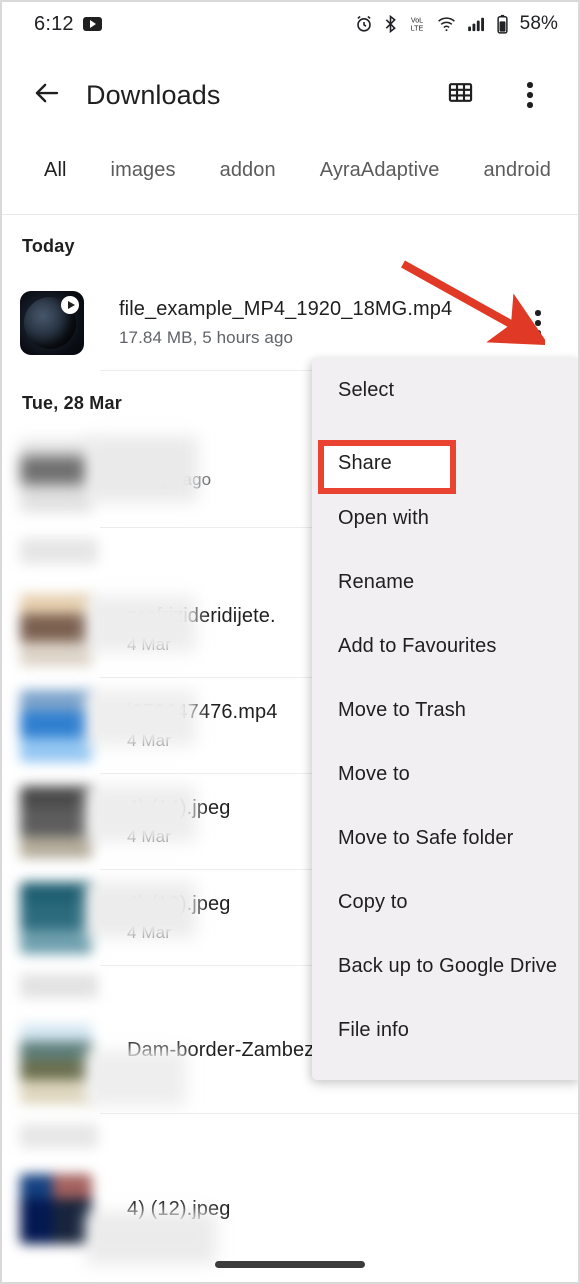 This screenshot has height=1284, width=580. Describe the element at coordinates (70, 305) in the screenshot. I see `play-icon` at that location.